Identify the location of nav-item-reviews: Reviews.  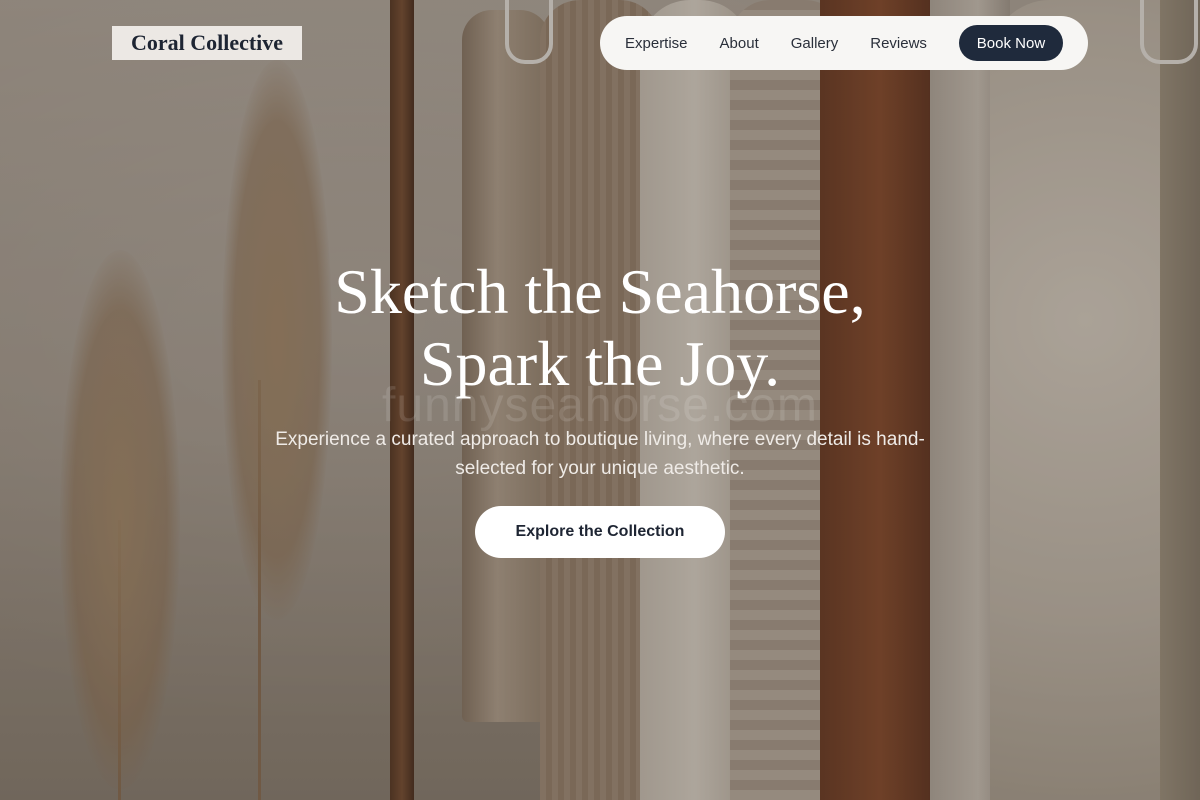
(898, 43).